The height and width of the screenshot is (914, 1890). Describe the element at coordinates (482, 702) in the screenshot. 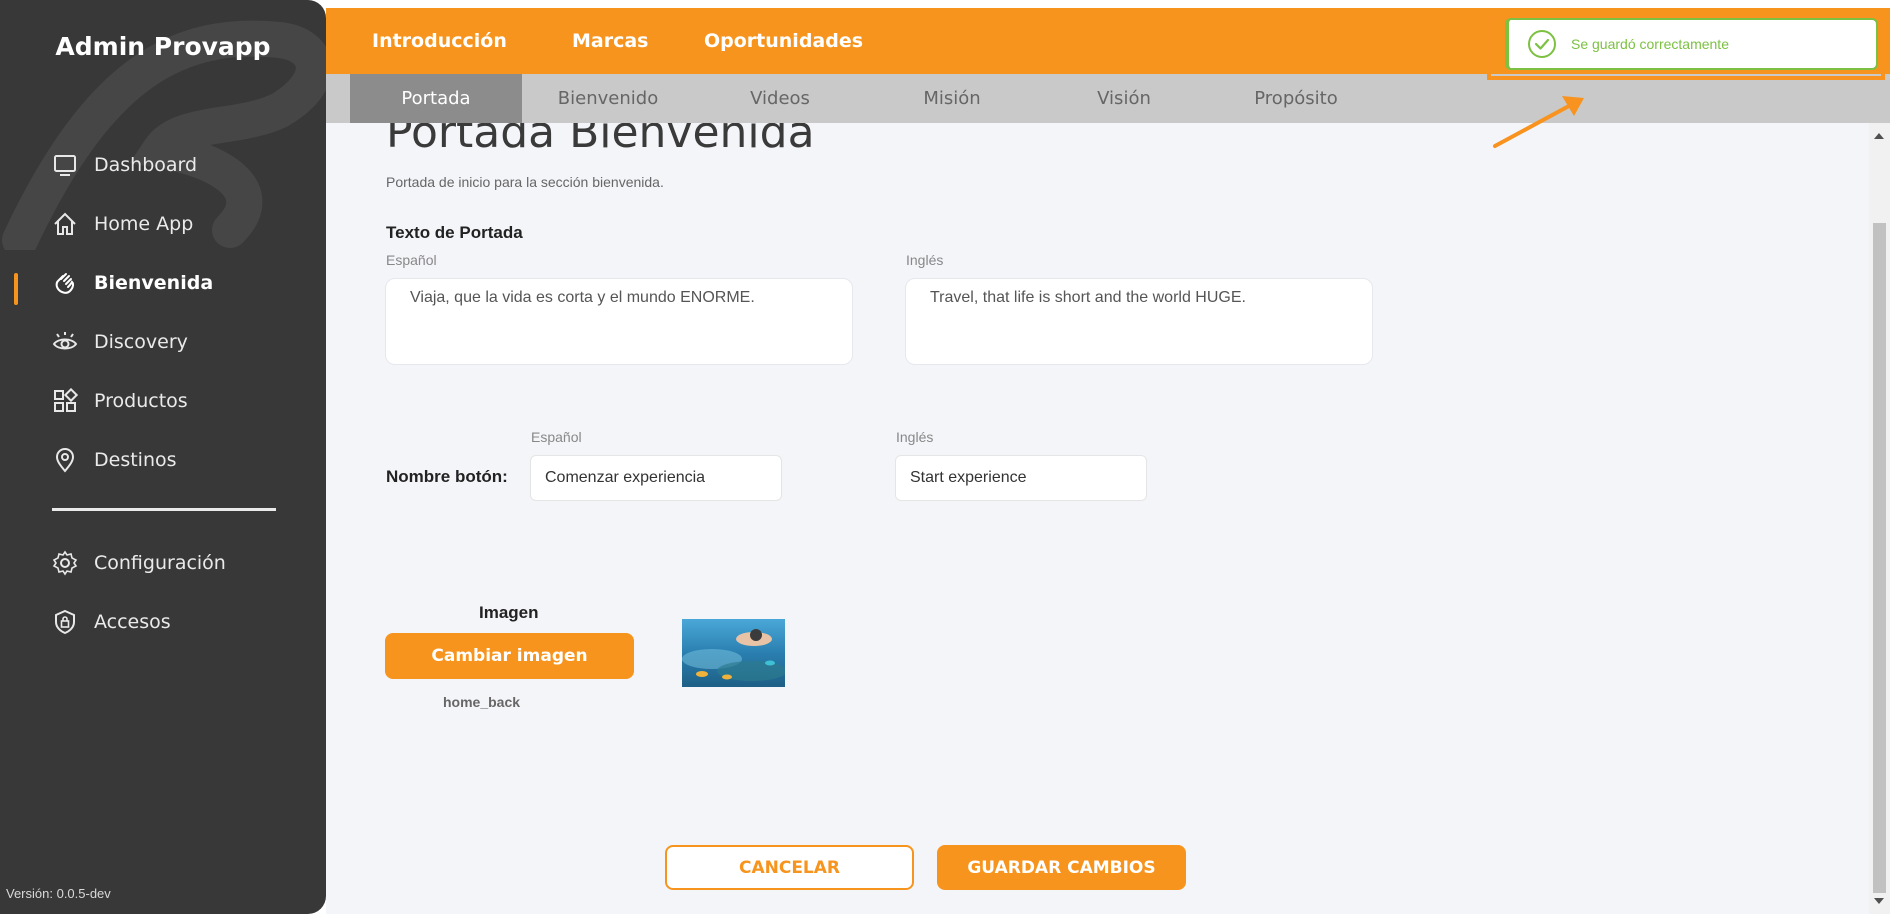

I see `image-file-name: home_back` at that location.